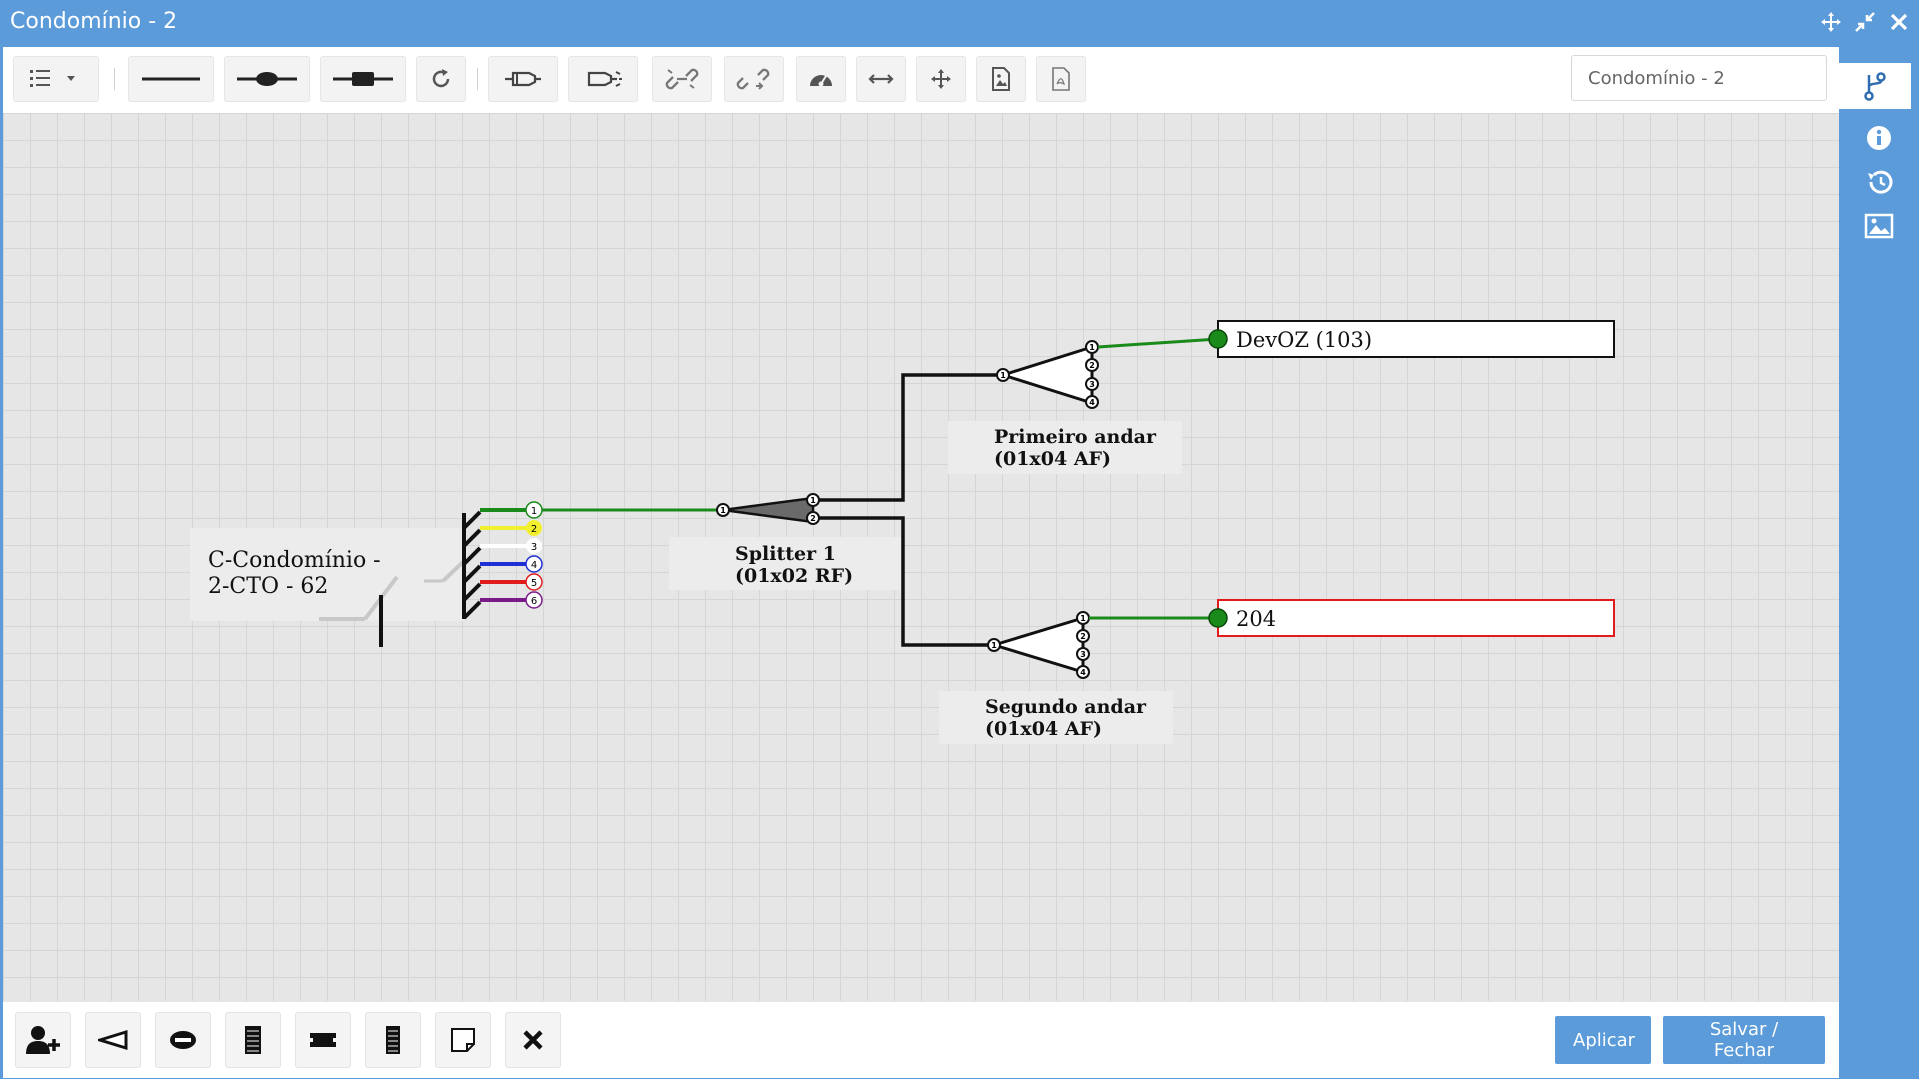  What do you see at coordinates (1092, 347) in the screenshot?
I see `primeiro-port-1: 1` at bounding box center [1092, 347].